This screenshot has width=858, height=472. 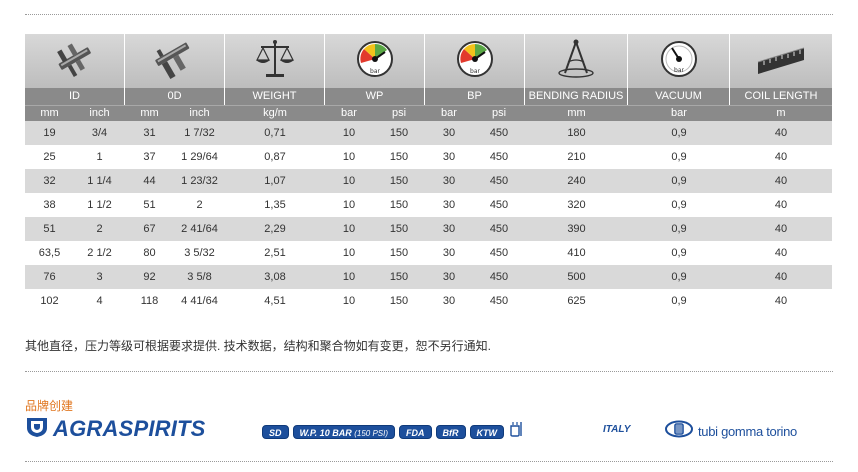 I want to click on certification-badges: SD W.P. 10 BAR (150 PSI) FDA BfR KTW, so click(x=393, y=431).